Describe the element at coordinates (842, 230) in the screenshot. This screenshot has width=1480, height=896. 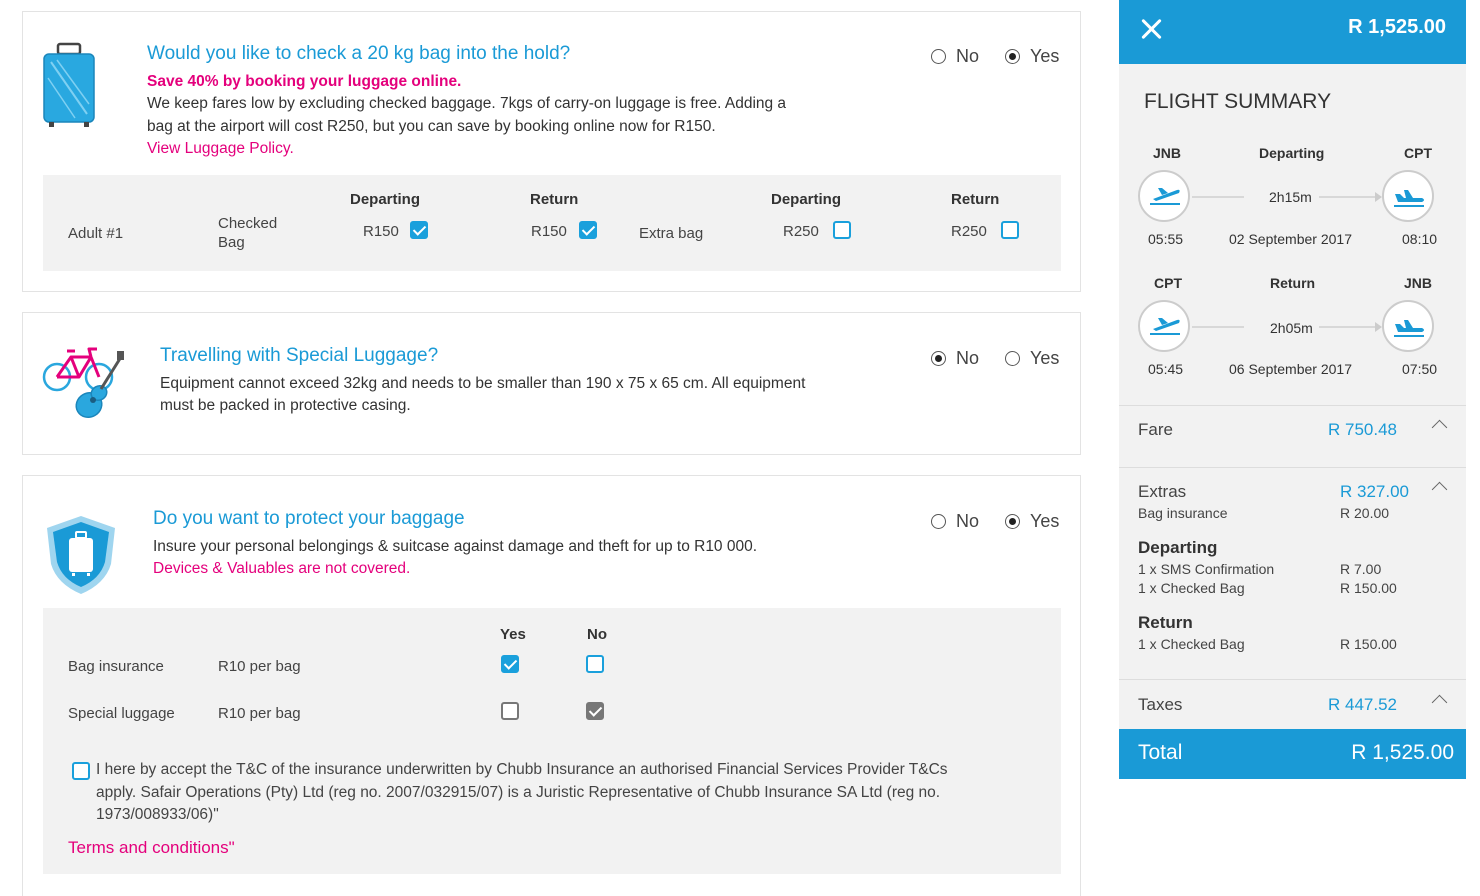
I see `extra-departing-checkbox` at that location.